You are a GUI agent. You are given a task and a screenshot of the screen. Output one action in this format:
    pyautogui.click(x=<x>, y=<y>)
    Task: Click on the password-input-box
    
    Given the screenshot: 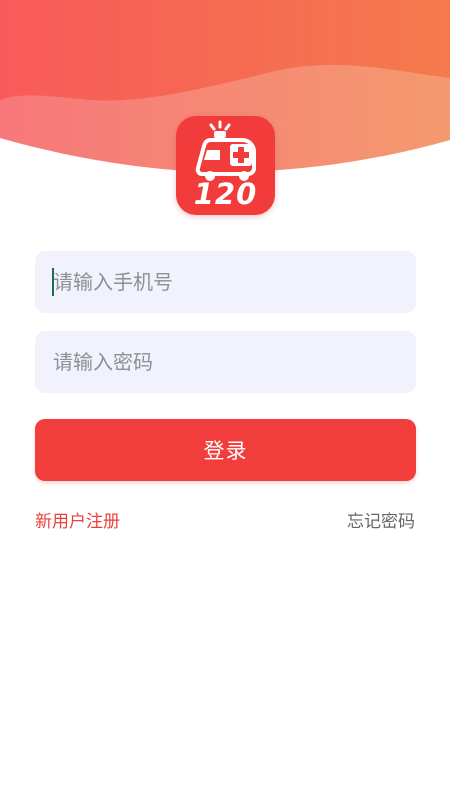 What is the action you would take?
    pyautogui.click(x=225, y=362)
    